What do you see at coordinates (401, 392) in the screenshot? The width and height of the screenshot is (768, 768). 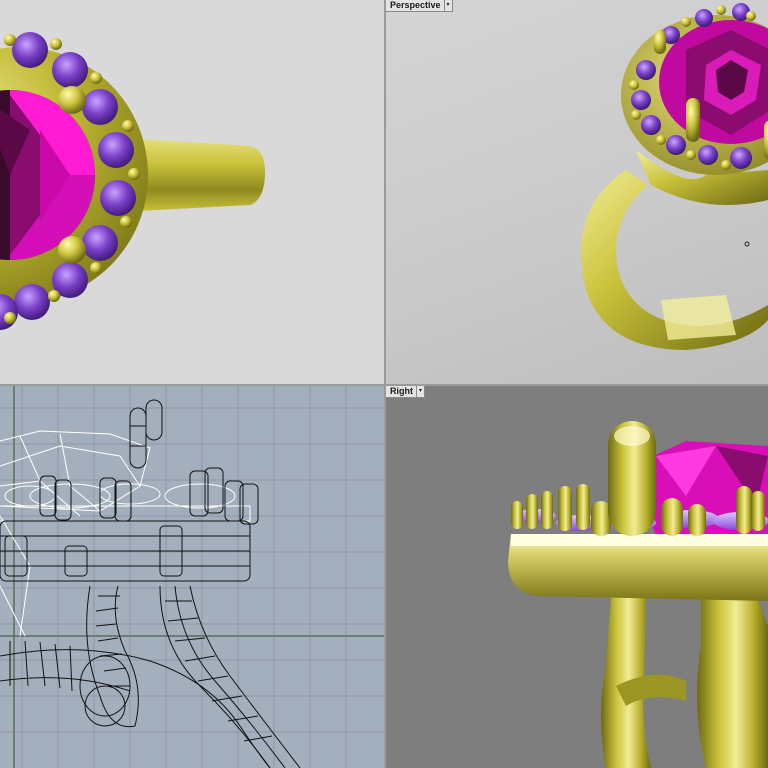 I see `viewport-title: Right` at bounding box center [401, 392].